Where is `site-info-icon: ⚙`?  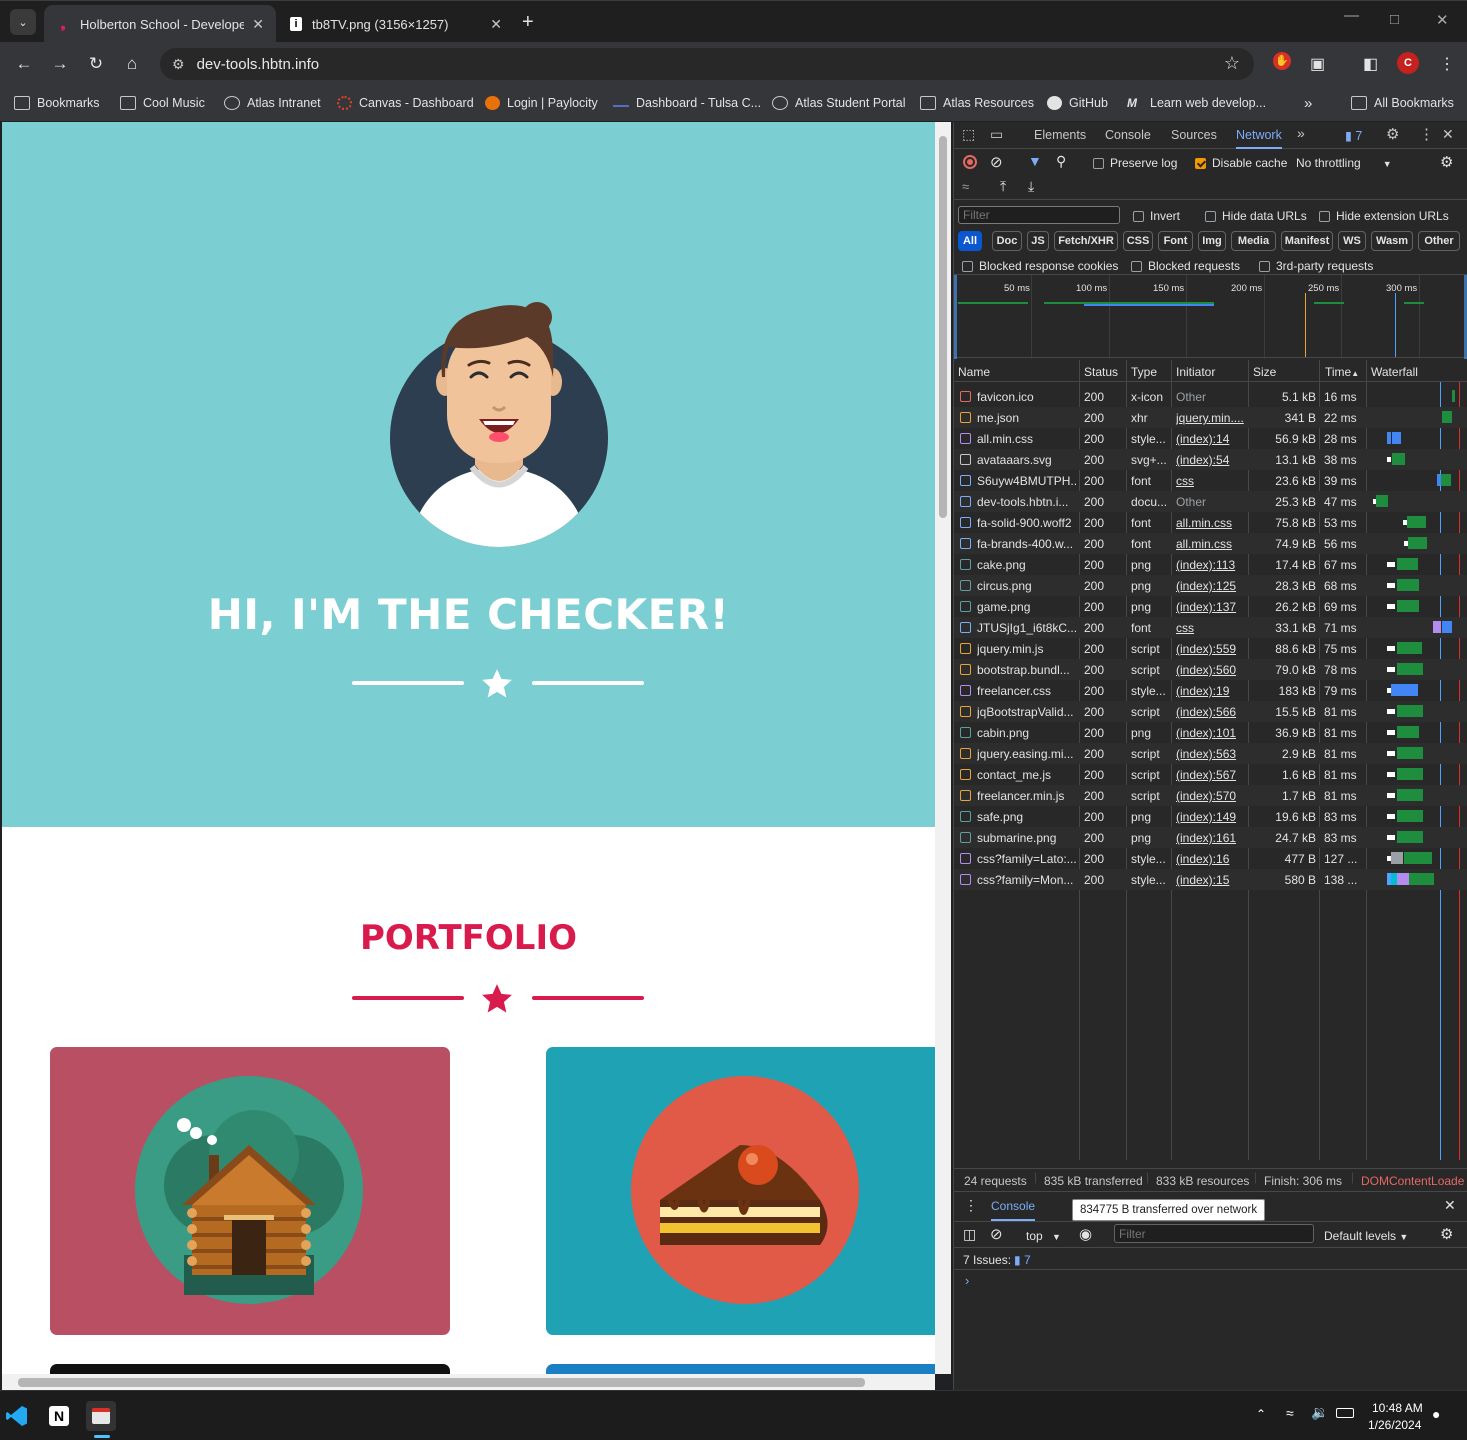 site-info-icon: ⚙ is located at coordinates (178, 64).